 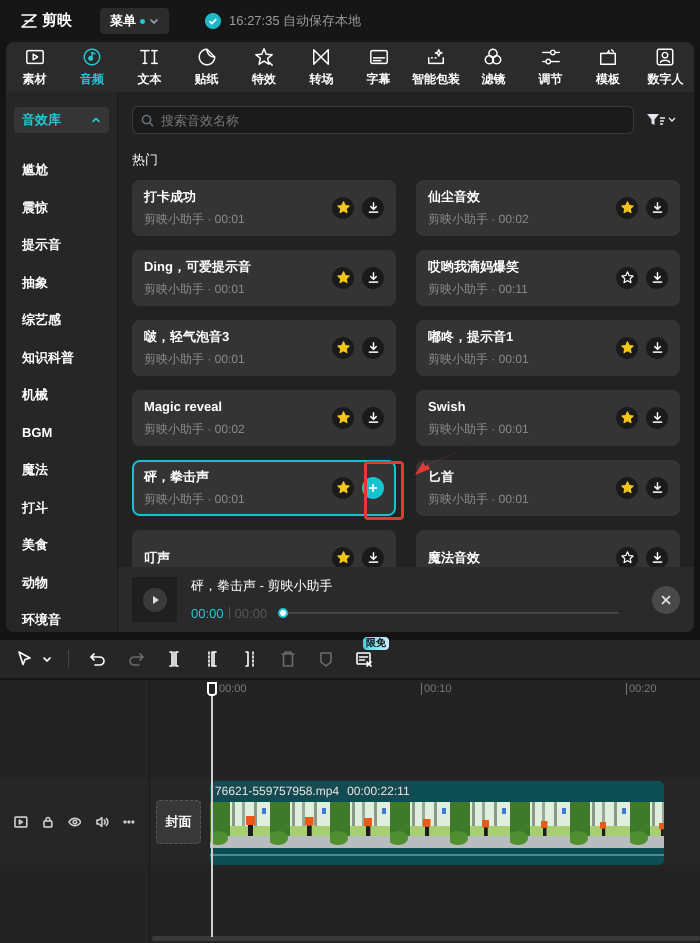 I want to click on sidebar-item: BGM, so click(x=33, y=432).